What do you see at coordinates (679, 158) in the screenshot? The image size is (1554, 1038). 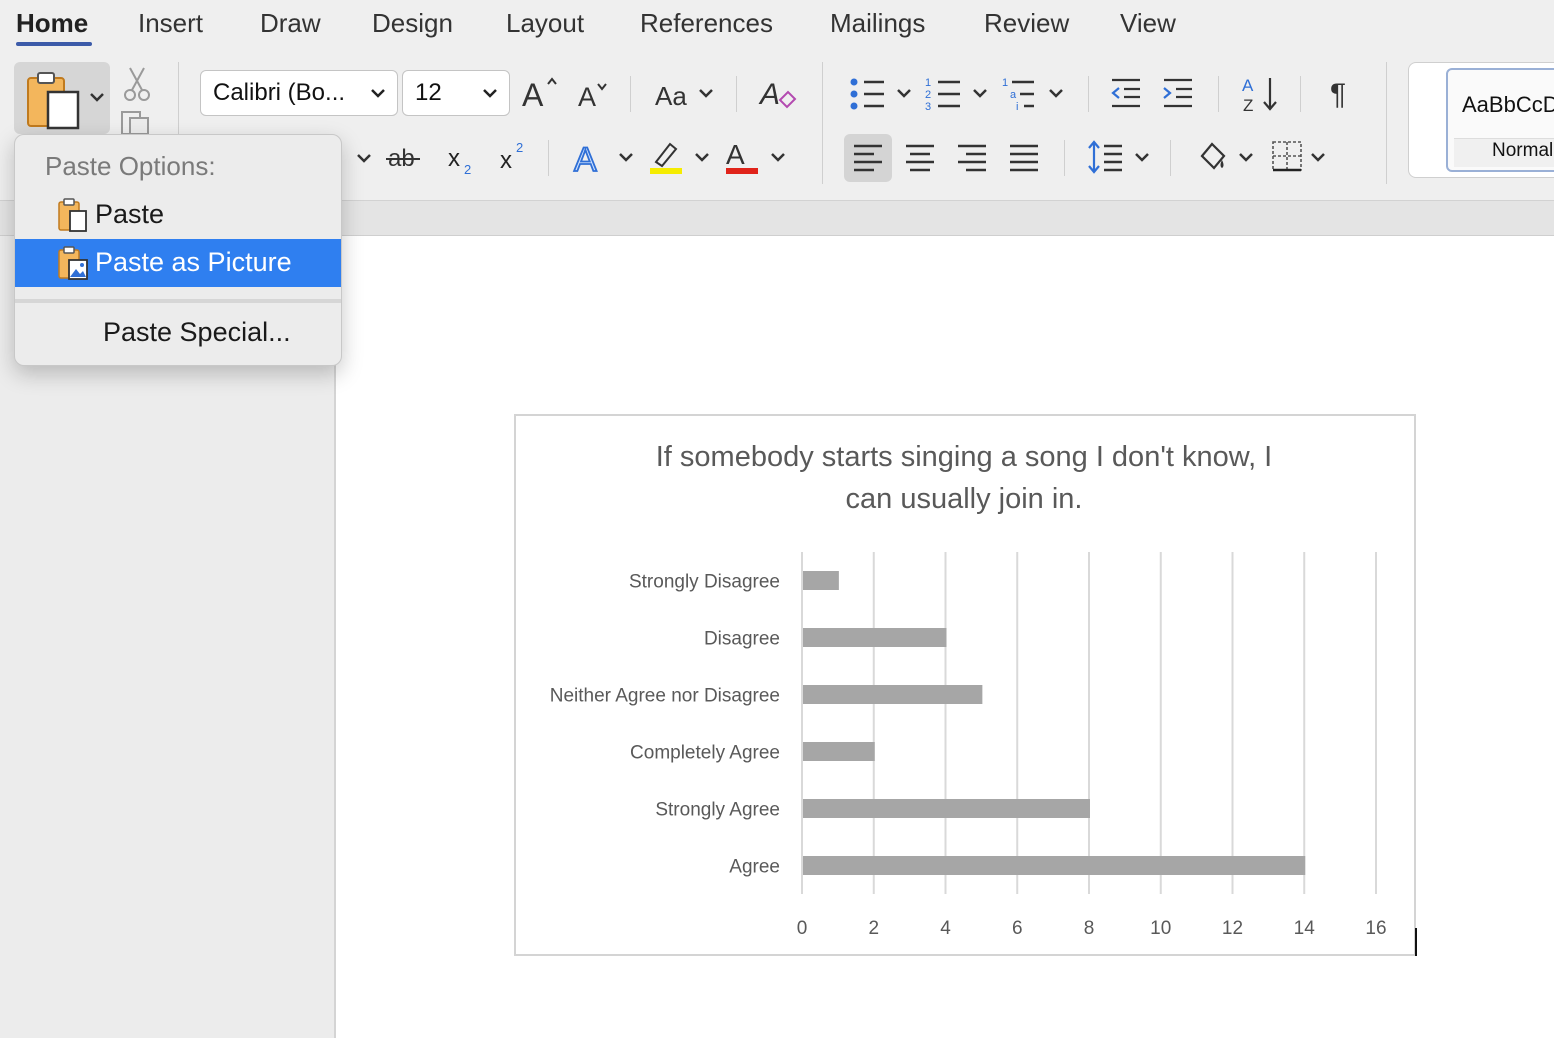 I see `highlight-icon` at bounding box center [679, 158].